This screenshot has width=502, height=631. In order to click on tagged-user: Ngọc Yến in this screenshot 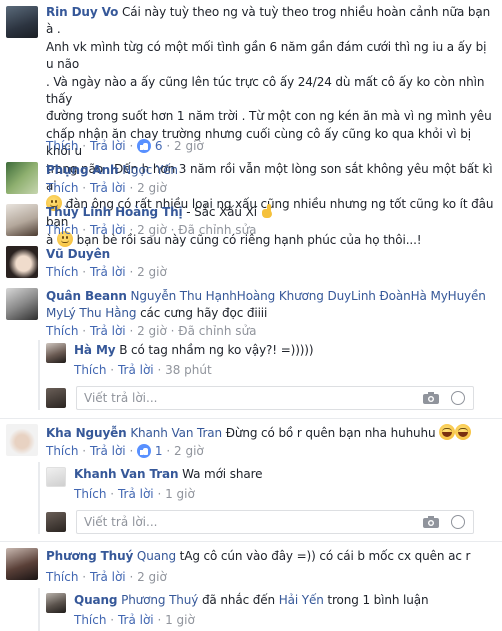, I will do `click(150, 170)`.